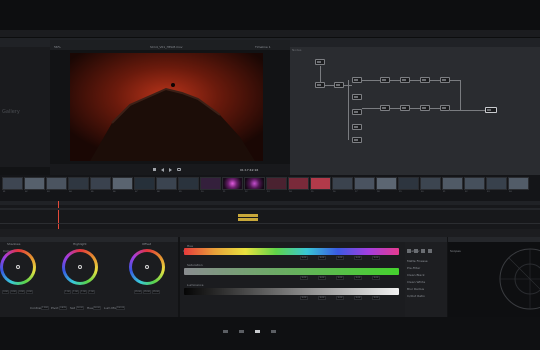  What do you see at coordinates (291, 271) in the screenshot?
I see `saturation-bar` at bounding box center [291, 271].